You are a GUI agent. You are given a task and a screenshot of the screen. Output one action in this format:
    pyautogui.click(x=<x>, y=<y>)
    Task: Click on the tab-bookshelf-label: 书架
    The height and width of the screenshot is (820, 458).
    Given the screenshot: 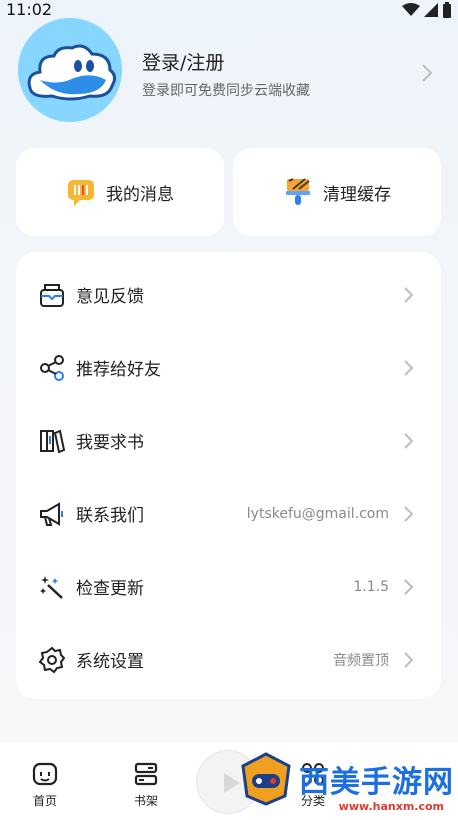 What is the action you would take?
    pyautogui.click(x=145, y=801)
    